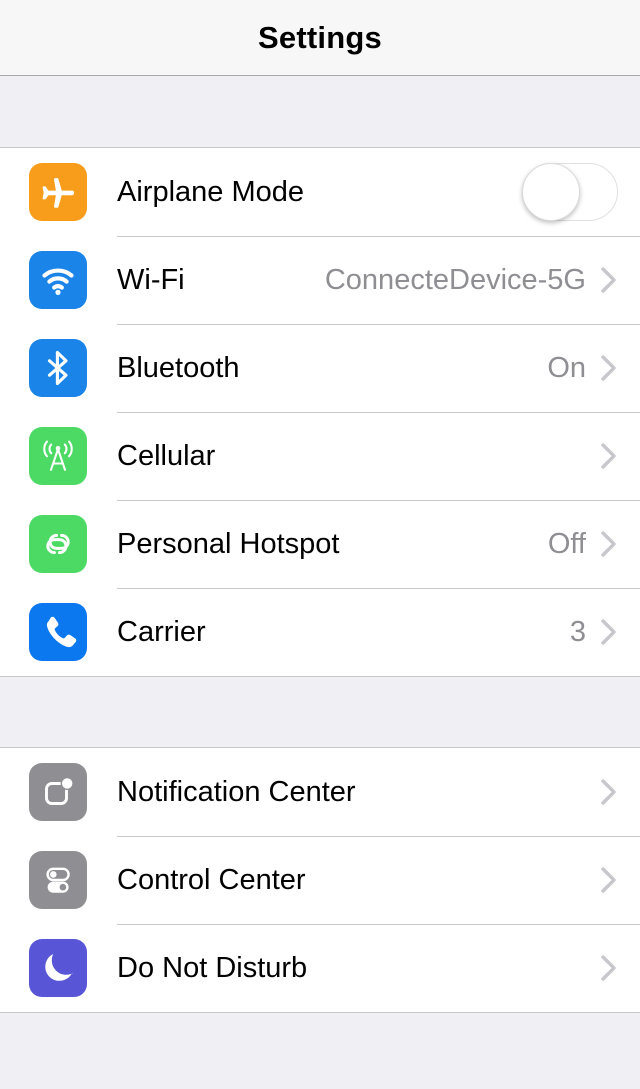  I want to click on settings-row-value: 3, so click(577, 631).